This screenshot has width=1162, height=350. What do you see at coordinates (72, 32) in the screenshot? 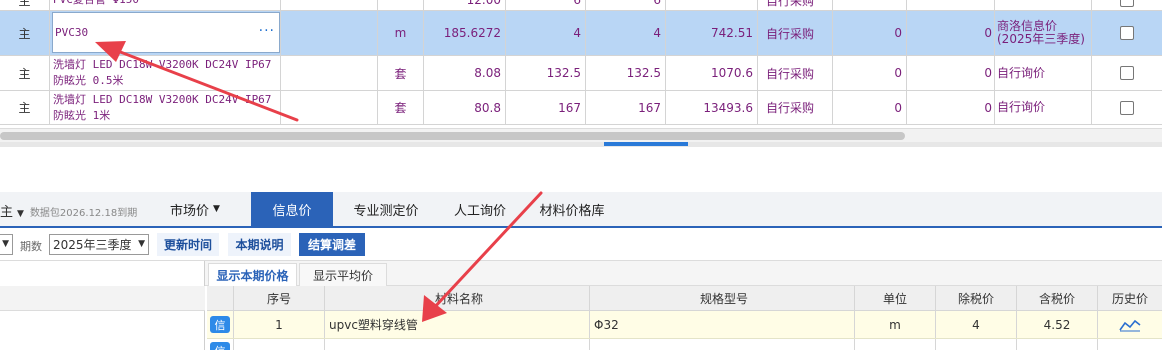
I see `name-edit-value: PVC30` at bounding box center [72, 32].